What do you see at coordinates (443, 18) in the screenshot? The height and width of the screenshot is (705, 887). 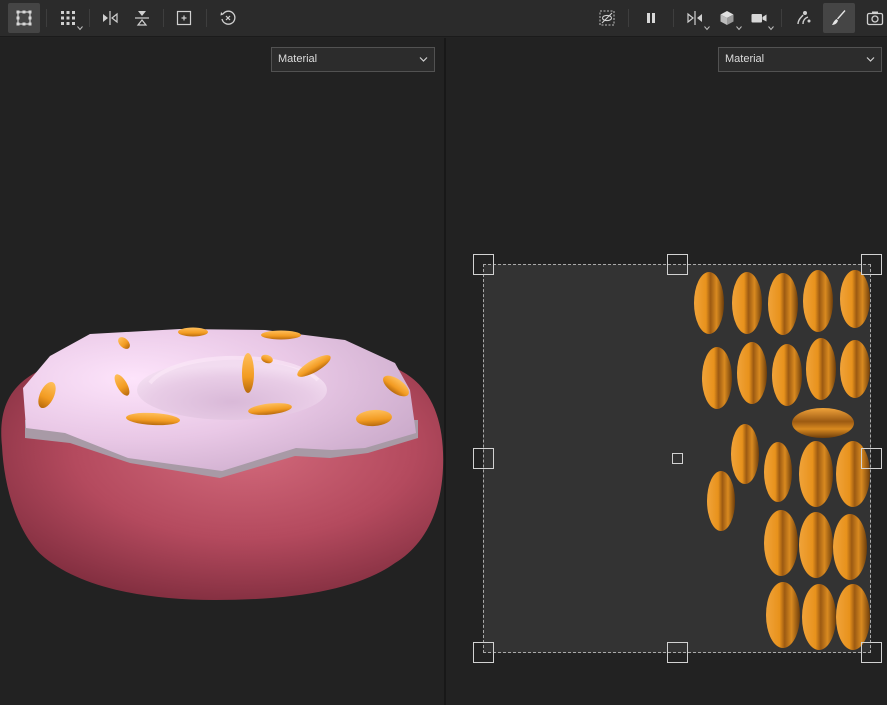 I see `viewport-toolbar` at bounding box center [443, 18].